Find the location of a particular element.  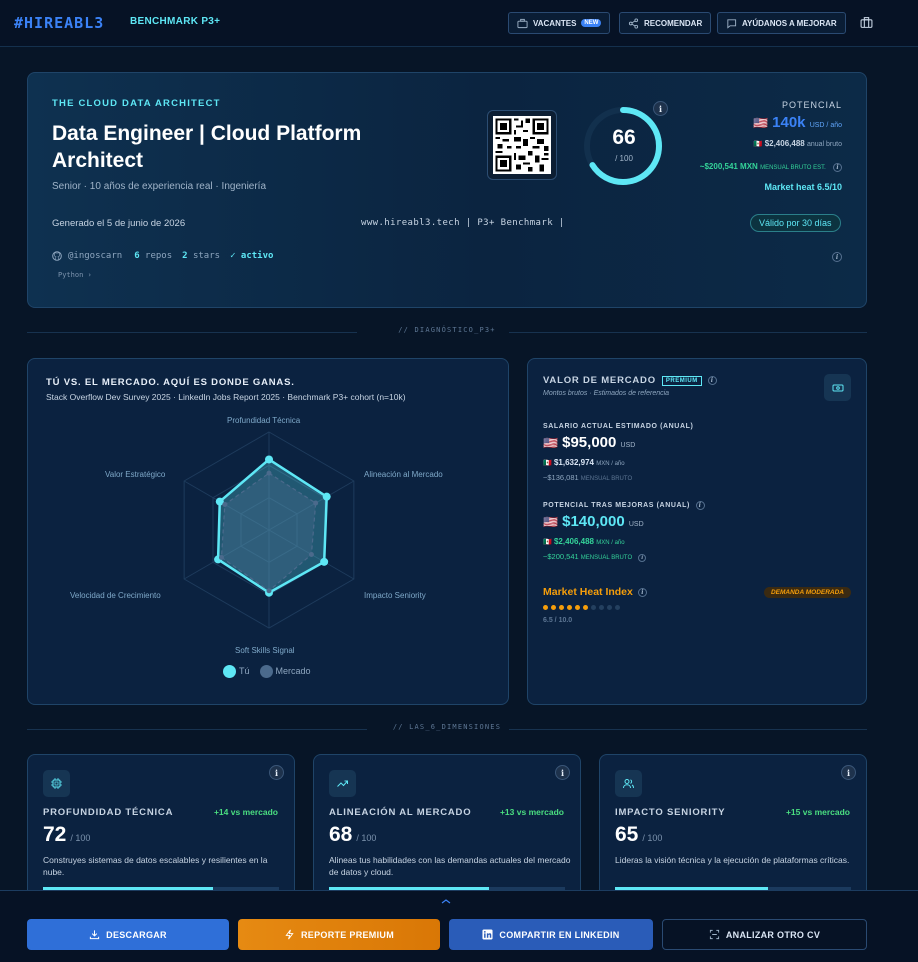

separator-label: // LAS_6_DIMENSIONES is located at coordinates (447, 727).